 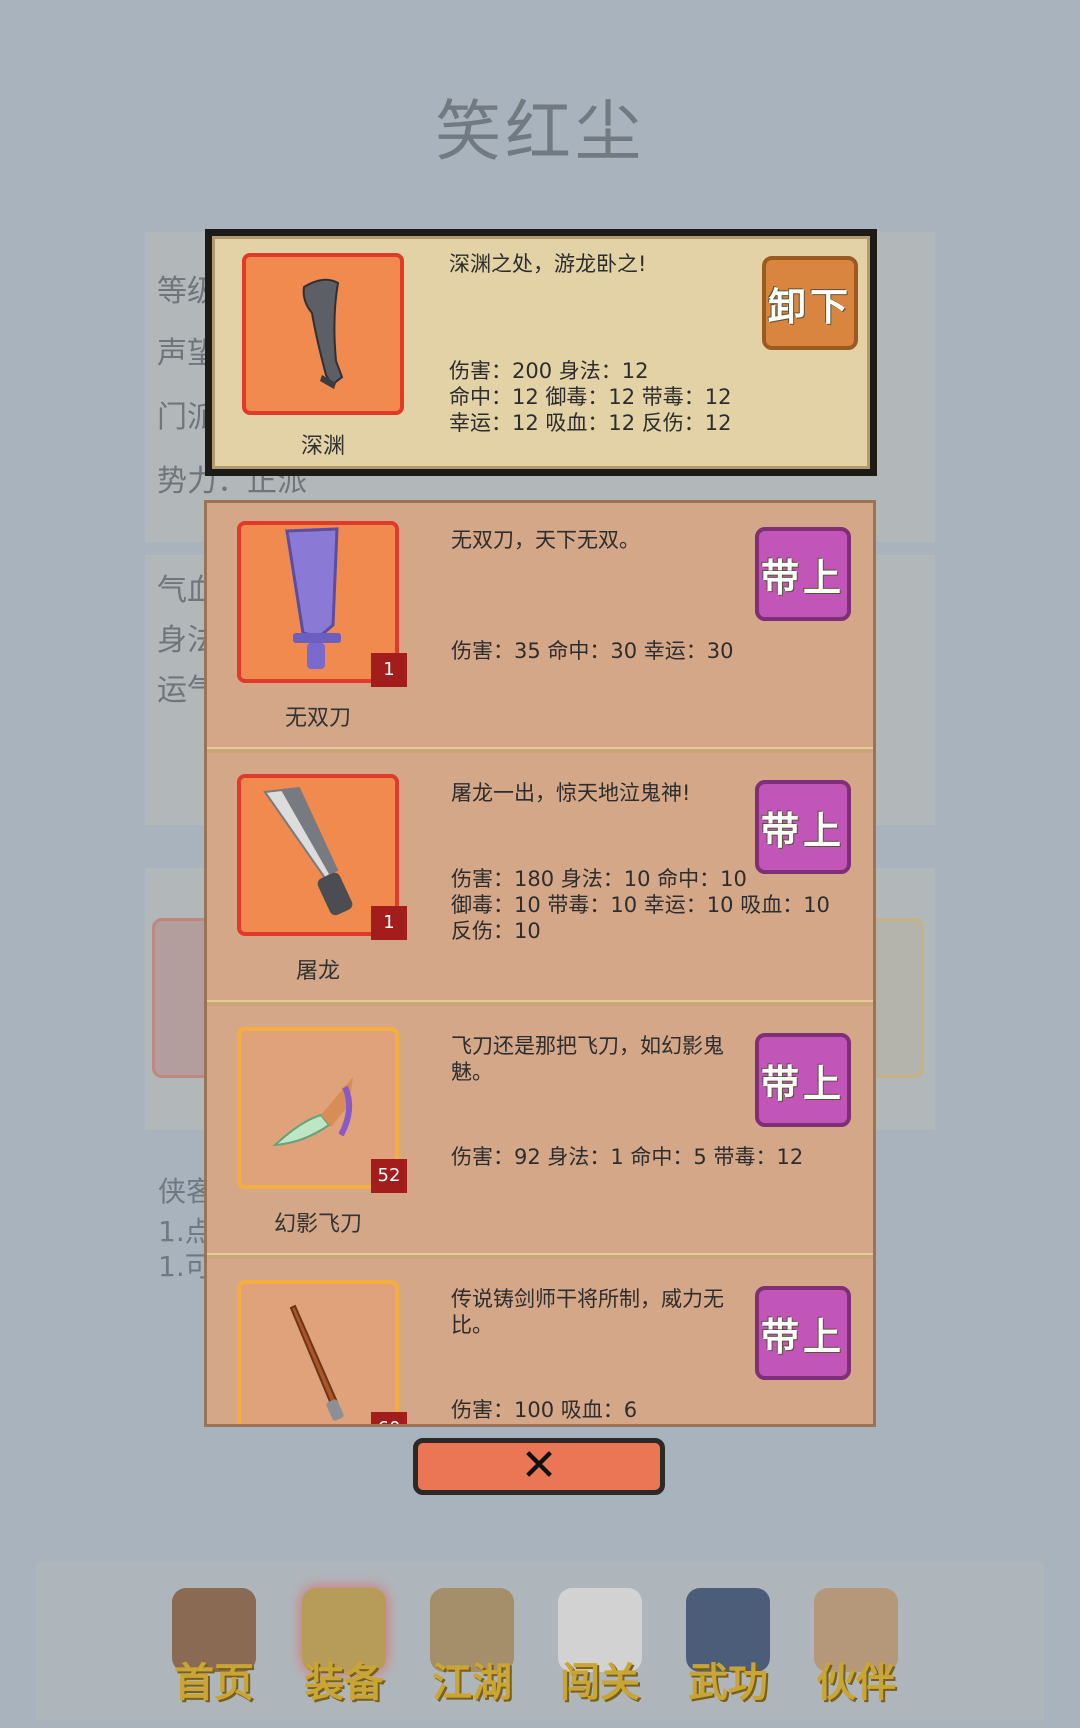 I want to click on item-stat-line: 御毒：10 带毒：10 幸运：10 吸血：10, so click(x=640, y=905).